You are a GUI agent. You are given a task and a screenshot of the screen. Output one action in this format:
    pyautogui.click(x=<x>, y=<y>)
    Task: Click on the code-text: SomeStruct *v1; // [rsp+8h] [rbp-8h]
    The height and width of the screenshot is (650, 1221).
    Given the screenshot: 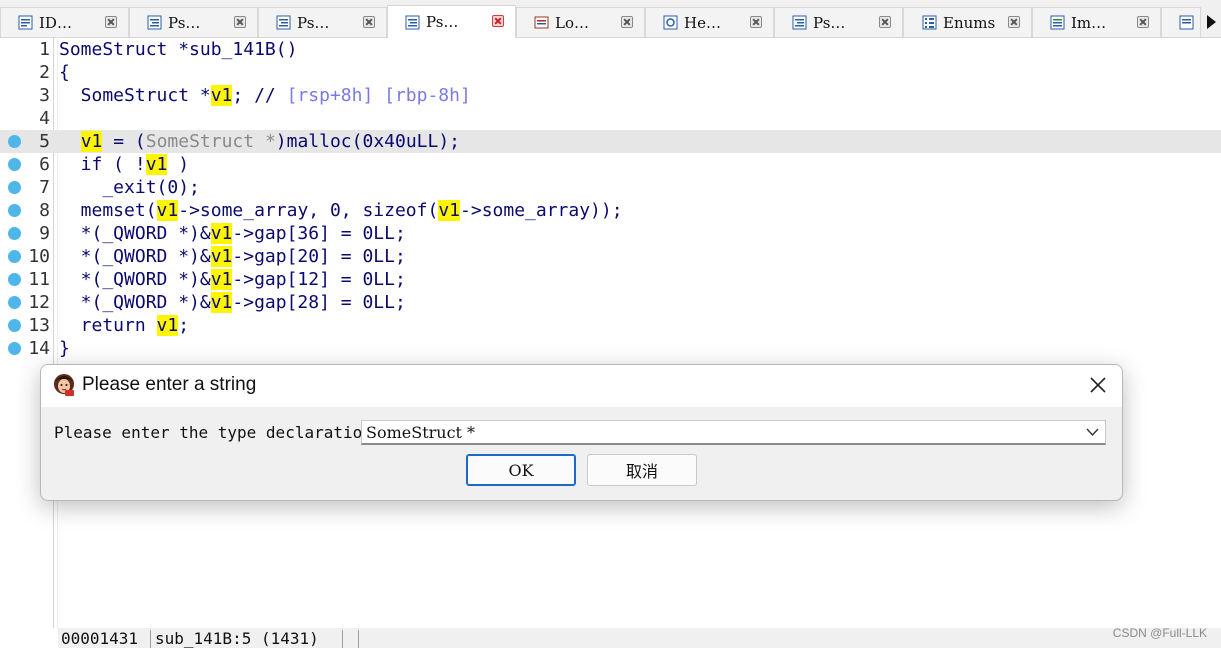 What is the action you would take?
    pyautogui.click(x=265, y=95)
    